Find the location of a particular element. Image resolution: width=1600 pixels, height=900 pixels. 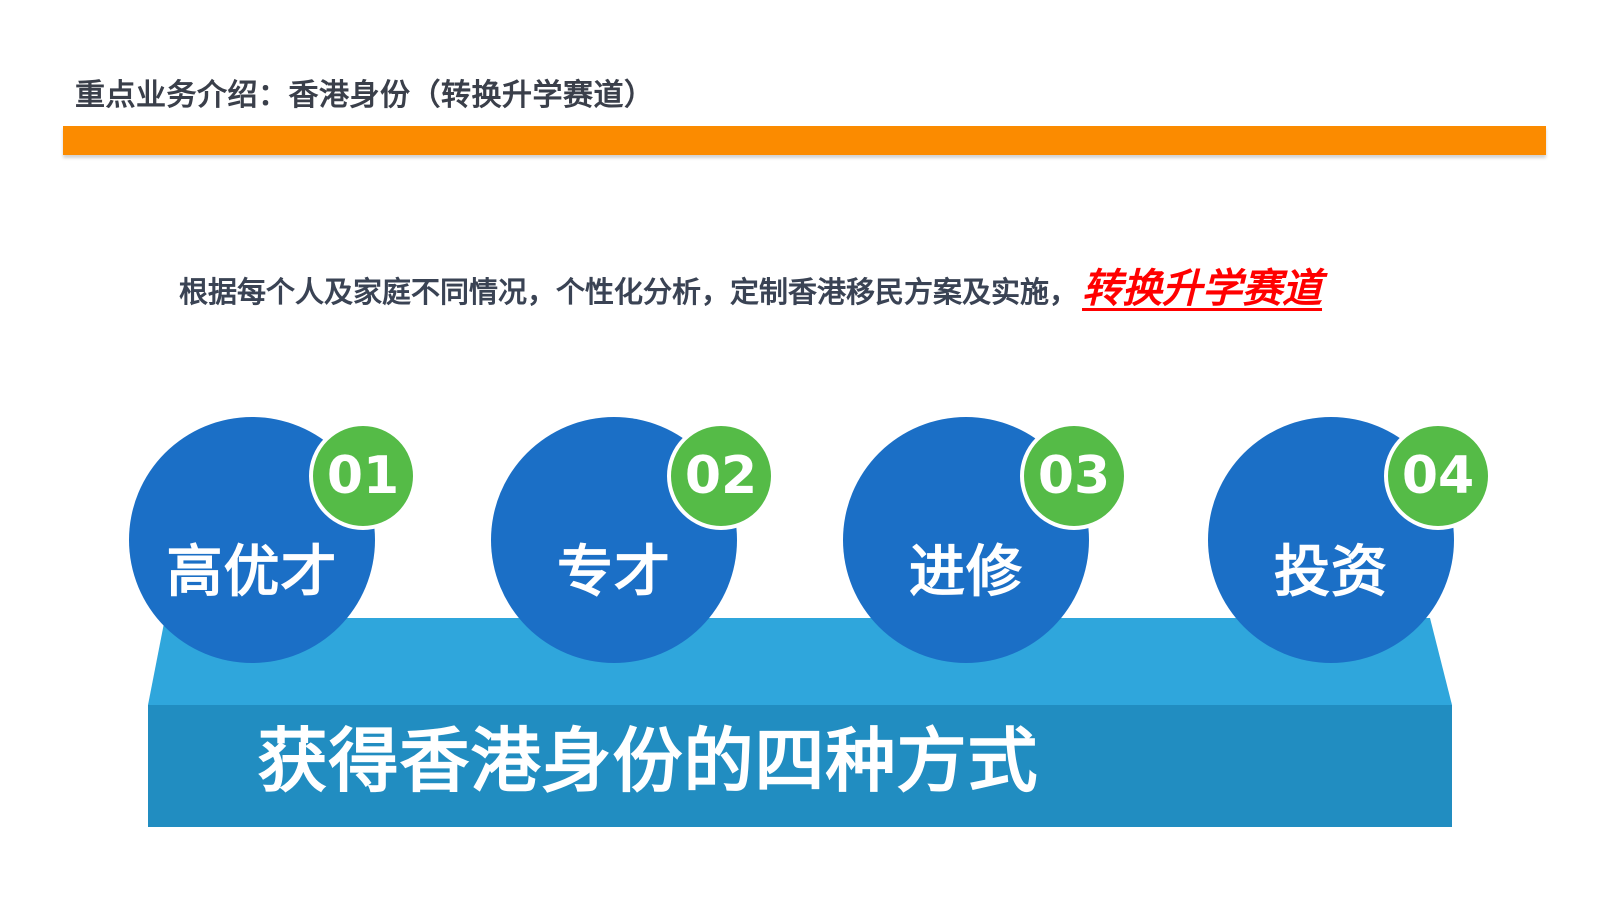

way-number-badge-4: 04 is located at coordinates (1438, 476).